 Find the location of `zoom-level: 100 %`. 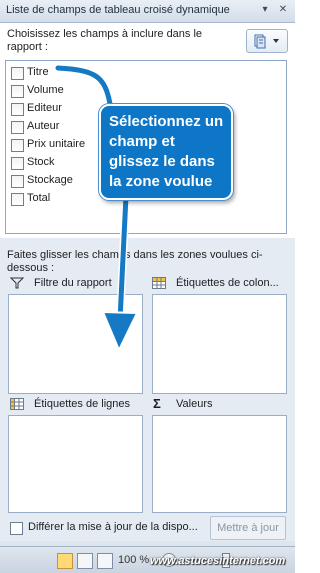

zoom-level: 100 % is located at coordinates (134, 560).